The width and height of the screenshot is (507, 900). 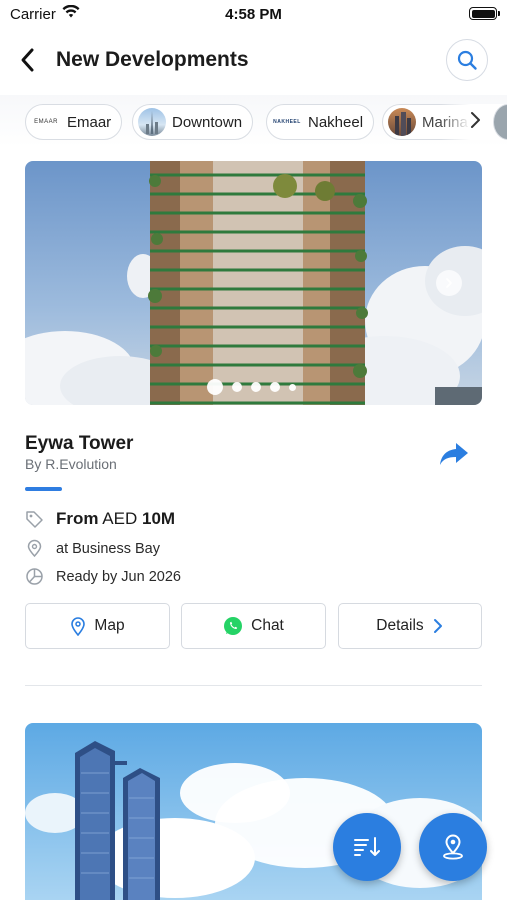 What do you see at coordinates (400, 625) in the screenshot?
I see `details-button-label: Details` at bounding box center [400, 625].